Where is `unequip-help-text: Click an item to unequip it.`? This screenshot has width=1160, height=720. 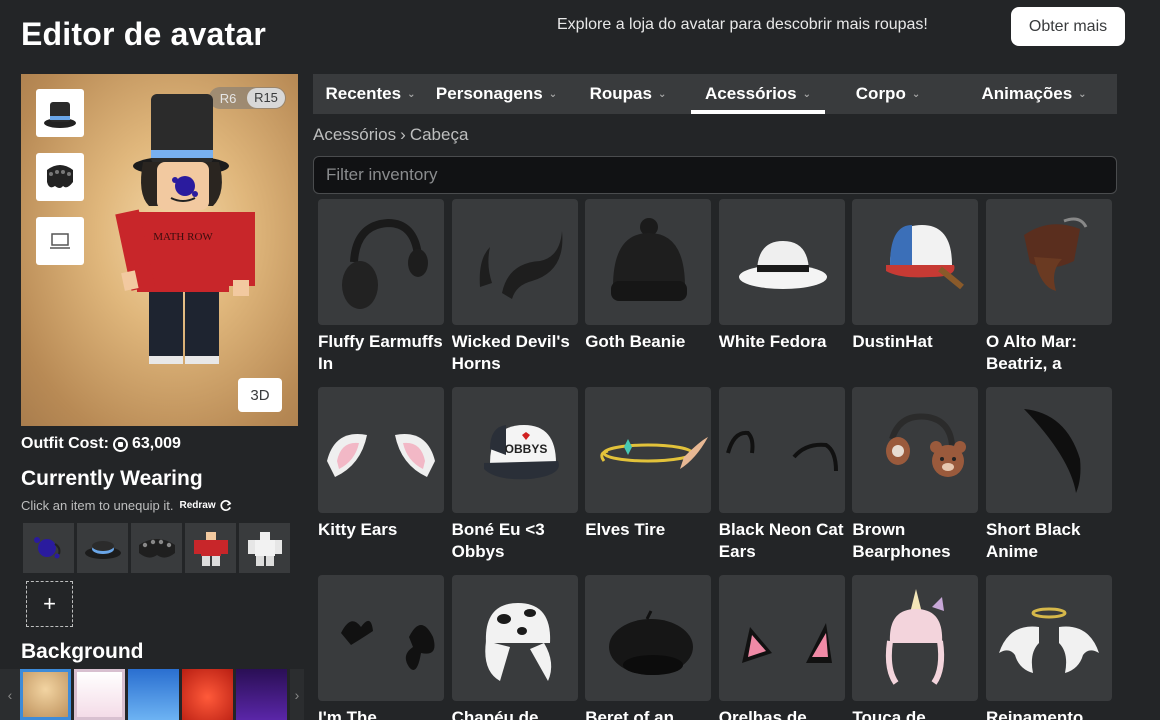
unequip-help-text: Click an item to unequip it. is located at coordinates (97, 505).